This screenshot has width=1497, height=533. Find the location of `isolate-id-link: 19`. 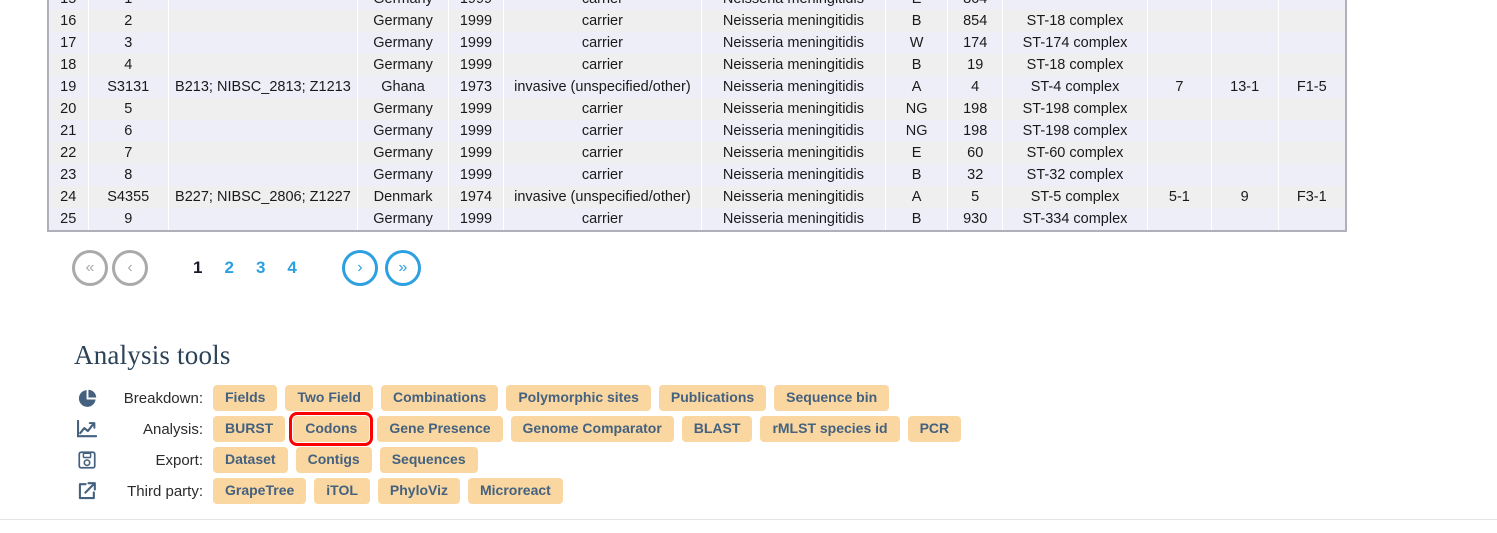

isolate-id-link: 19 is located at coordinates (68, 87).